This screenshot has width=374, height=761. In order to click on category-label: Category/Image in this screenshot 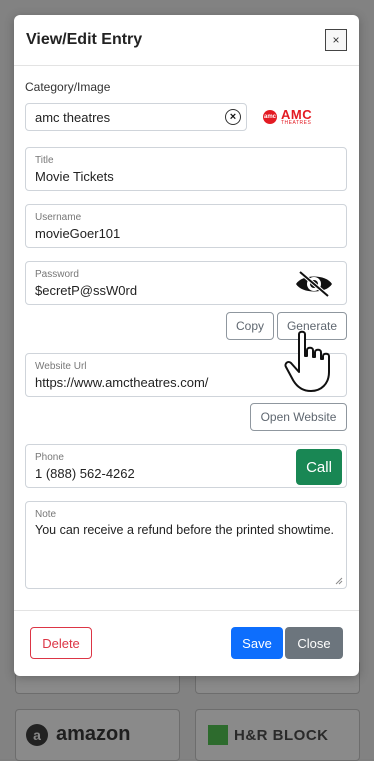, I will do `click(68, 87)`.